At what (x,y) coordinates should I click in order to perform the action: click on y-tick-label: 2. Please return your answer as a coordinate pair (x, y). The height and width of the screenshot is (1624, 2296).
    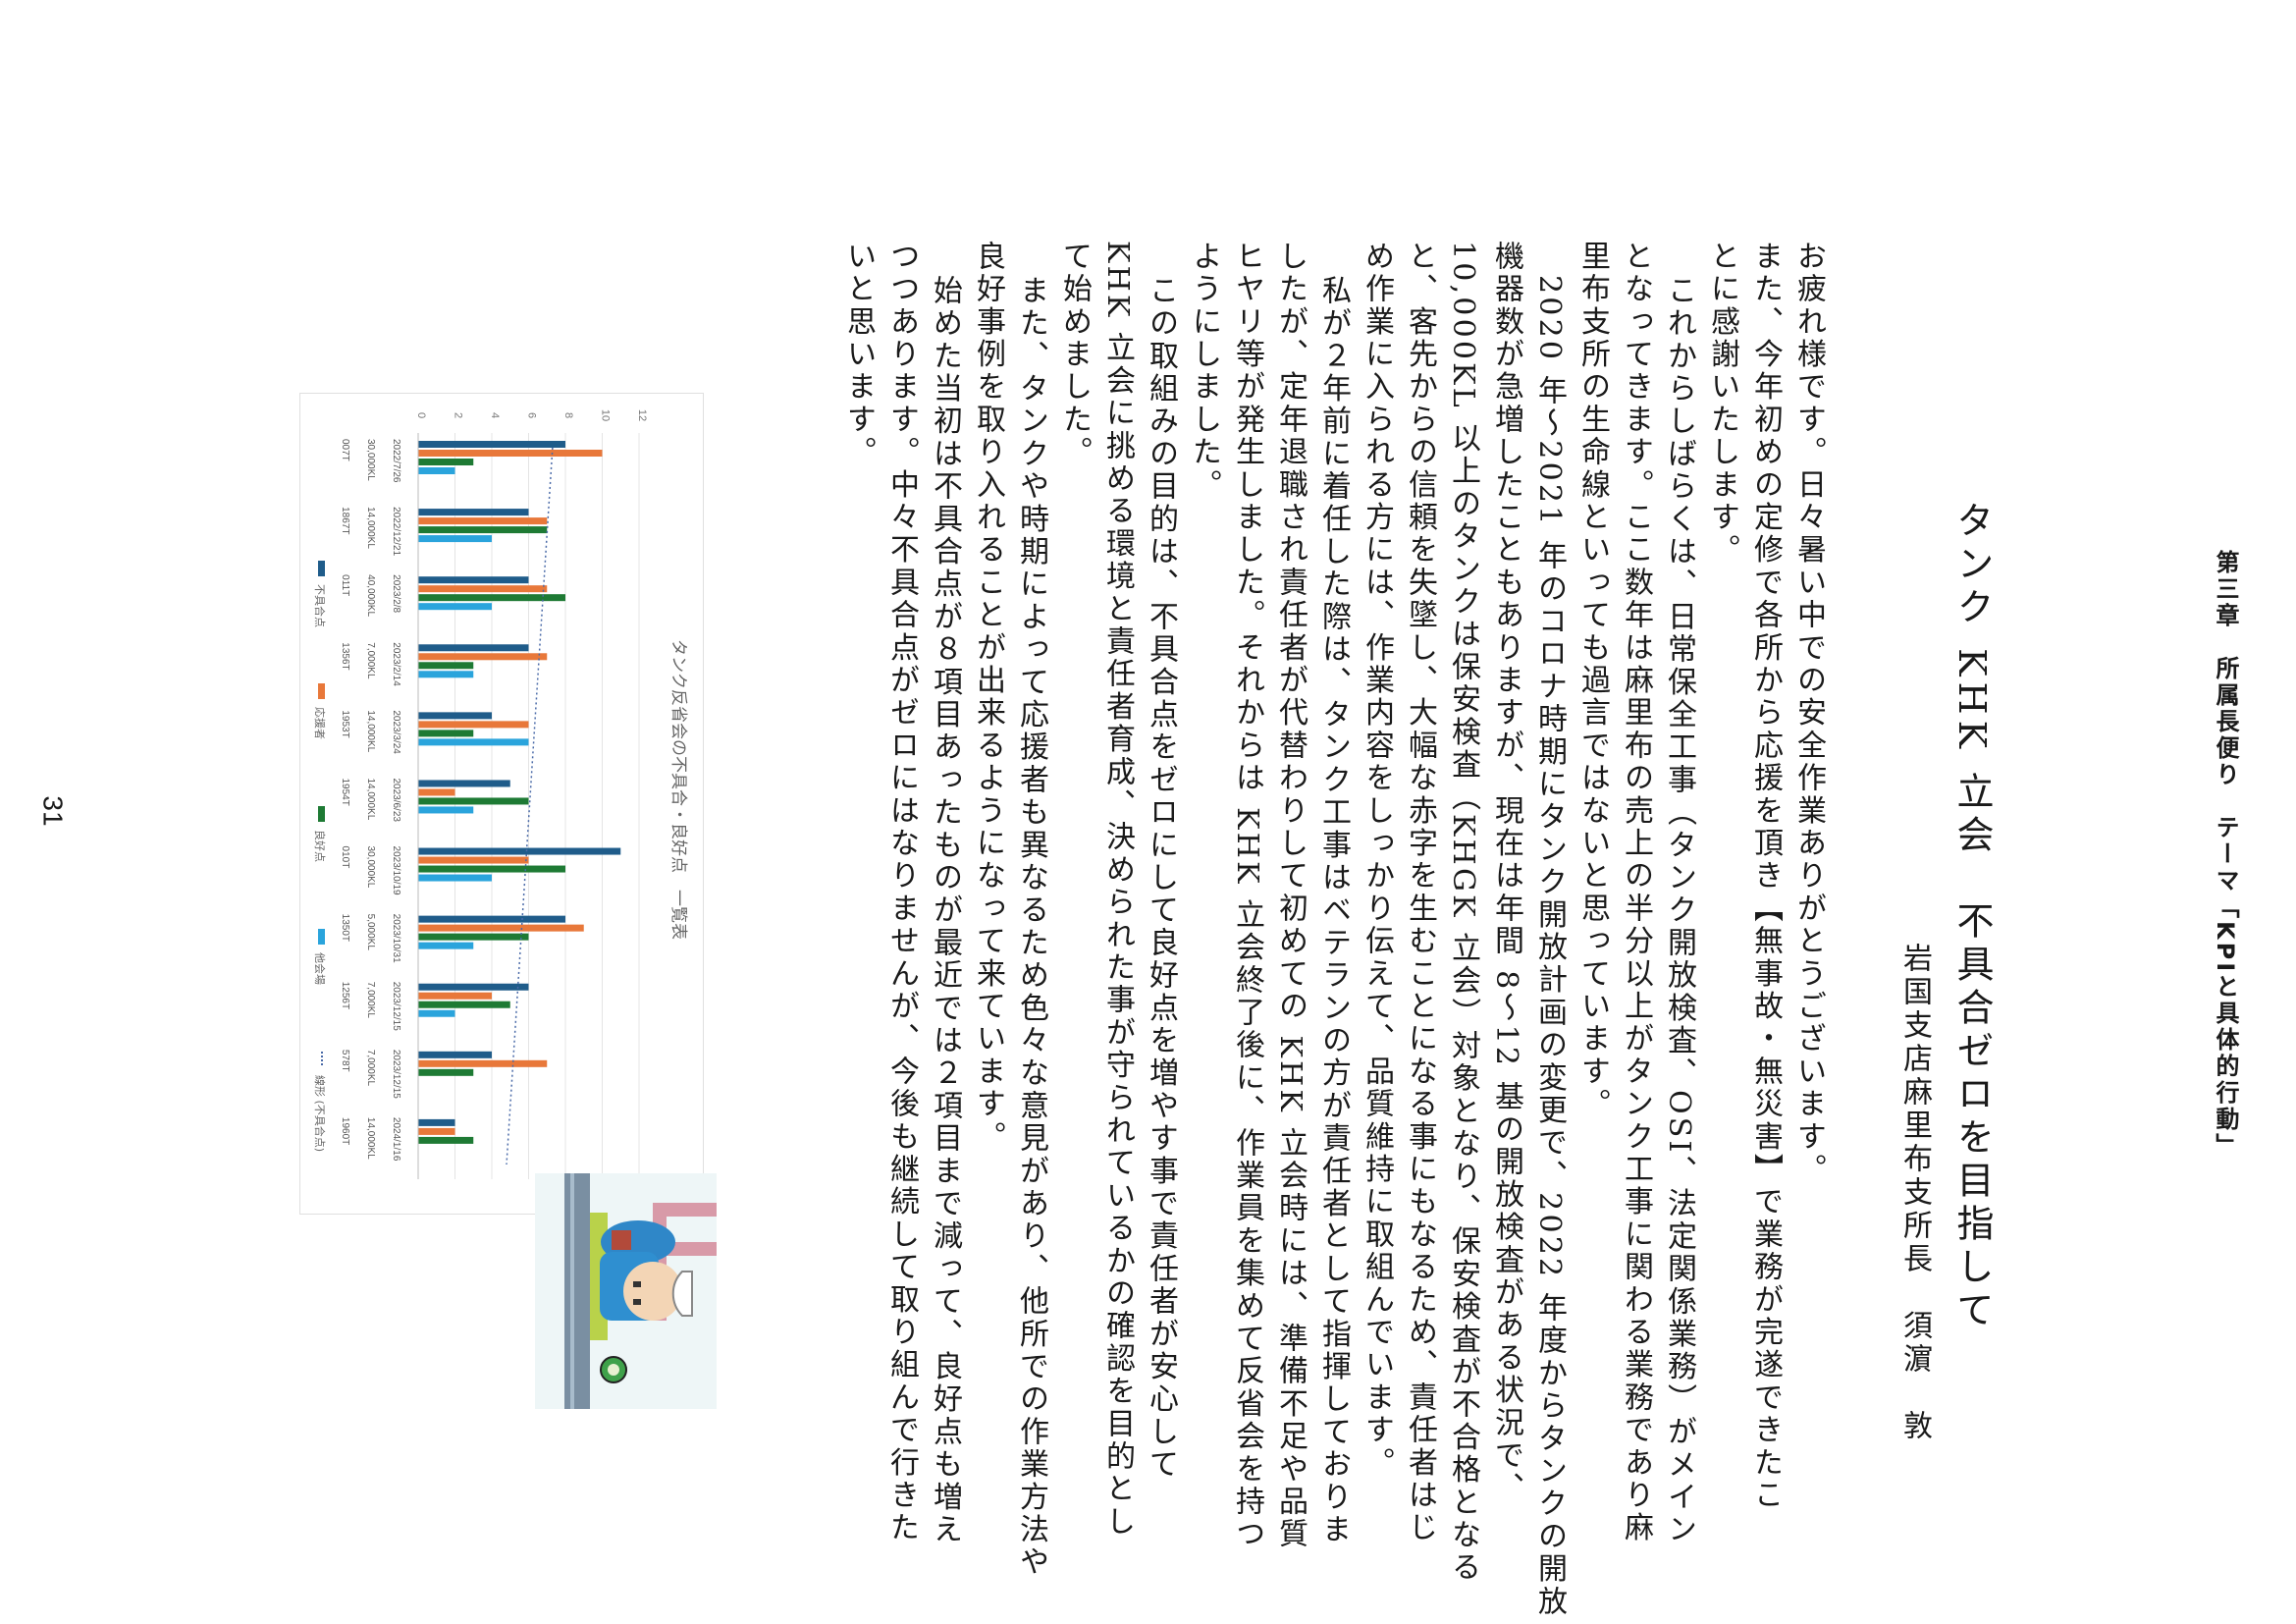
    Looking at the image, I should click on (458, 415).